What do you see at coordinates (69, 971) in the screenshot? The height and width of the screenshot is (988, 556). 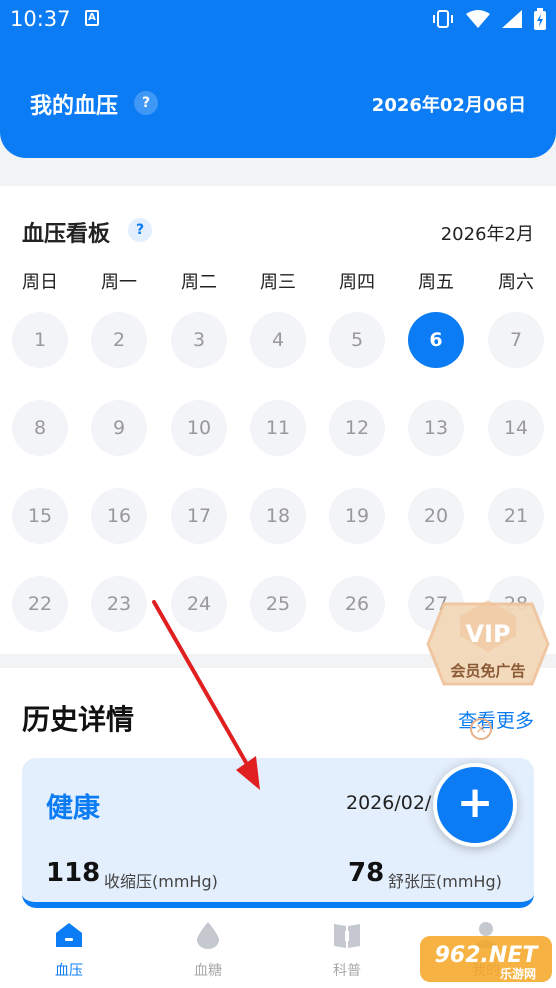 I see `nav-label: 血压` at bounding box center [69, 971].